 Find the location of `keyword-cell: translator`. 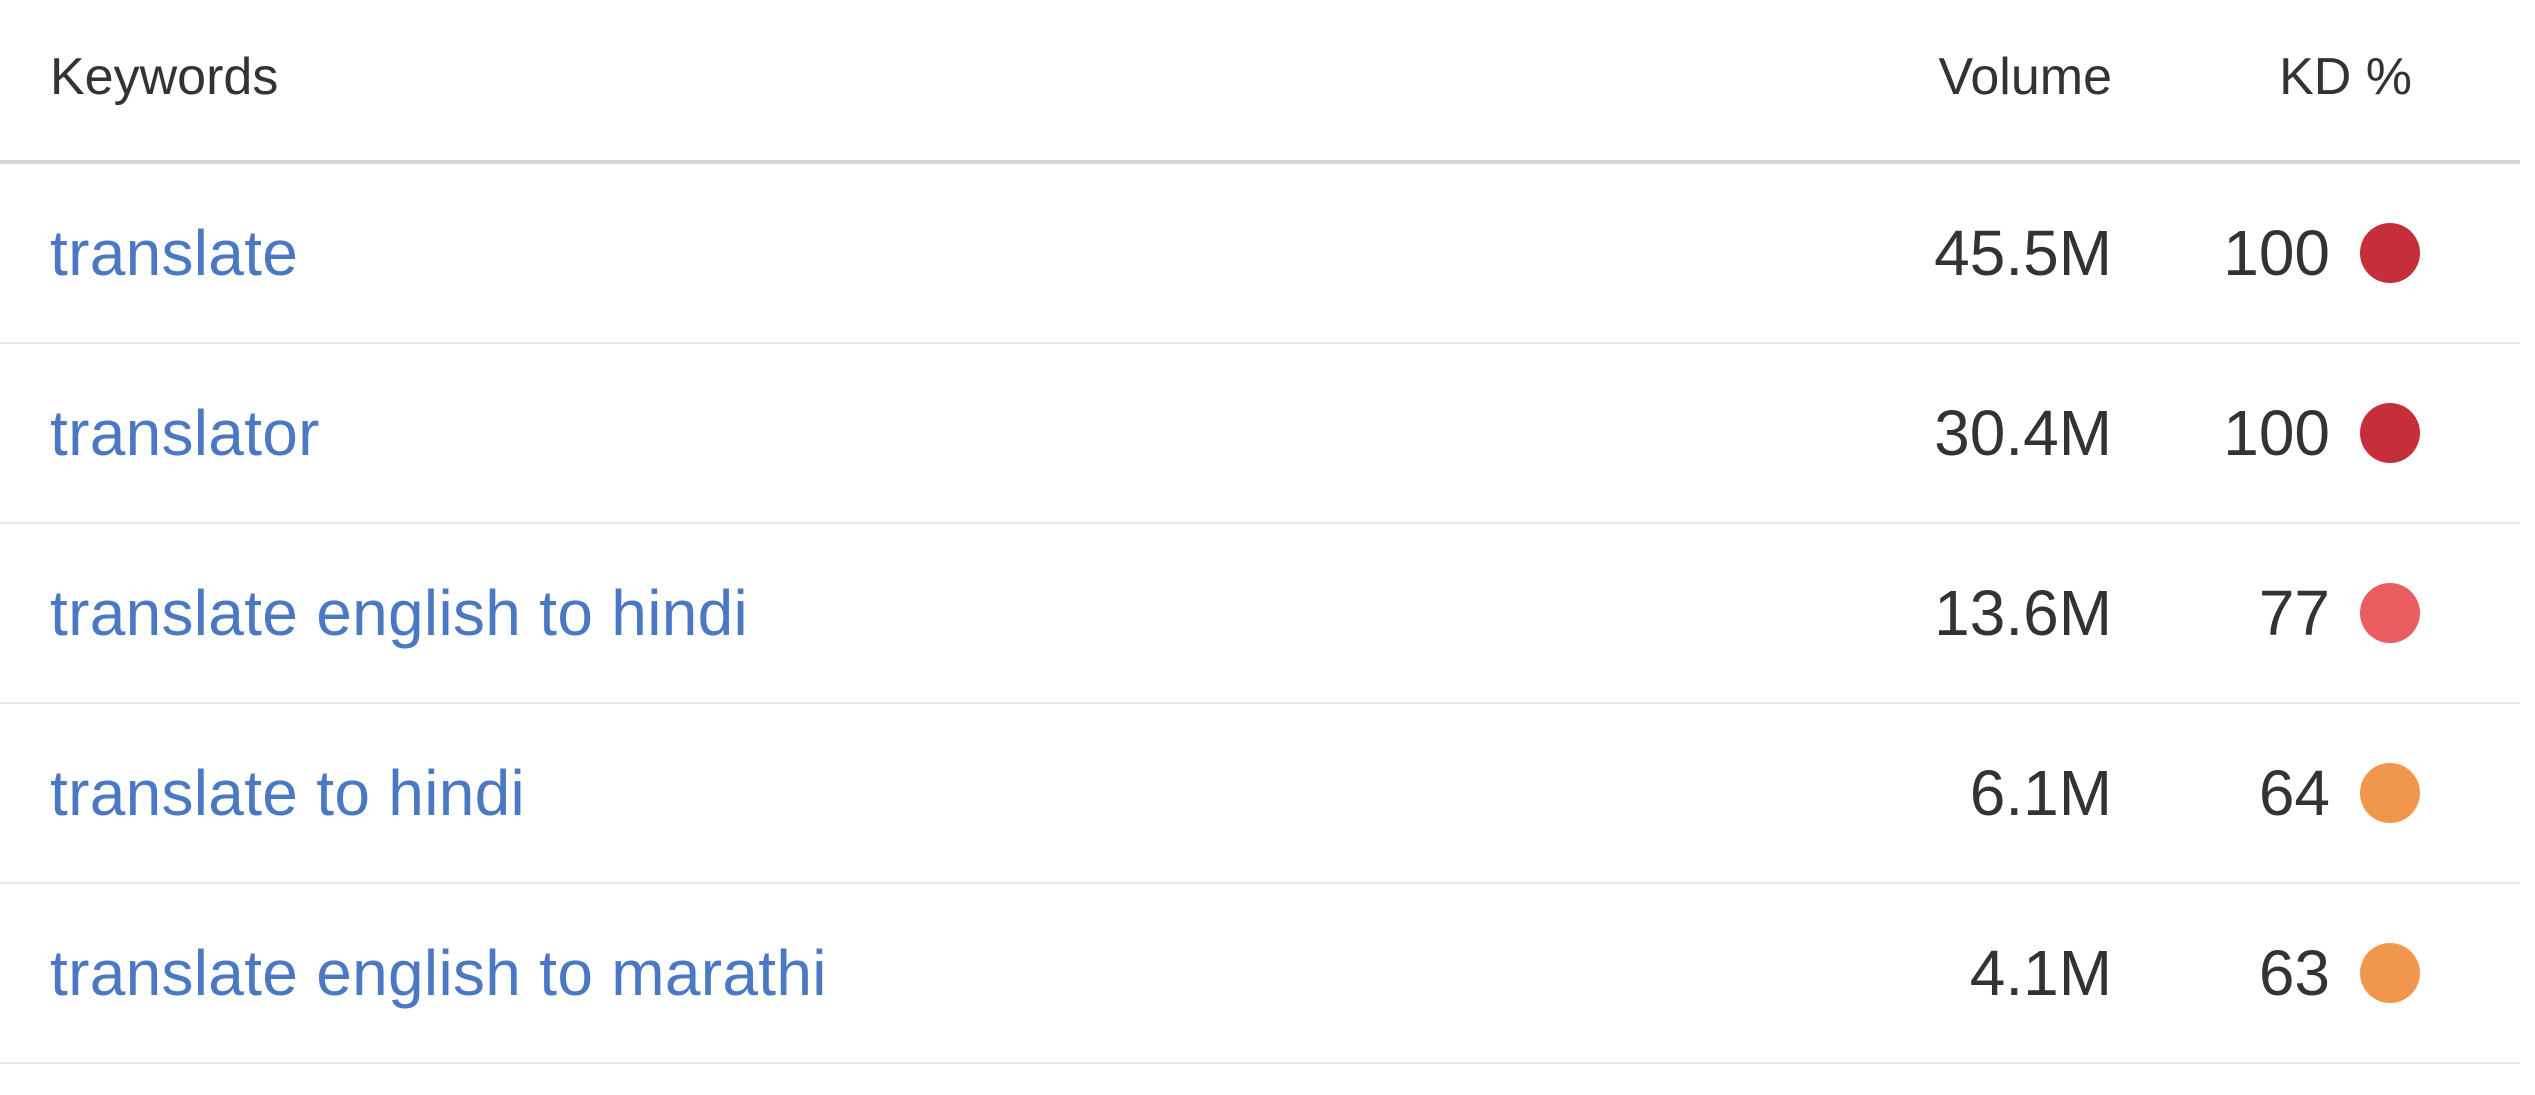

keyword-cell: translator is located at coordinates (185, 433).